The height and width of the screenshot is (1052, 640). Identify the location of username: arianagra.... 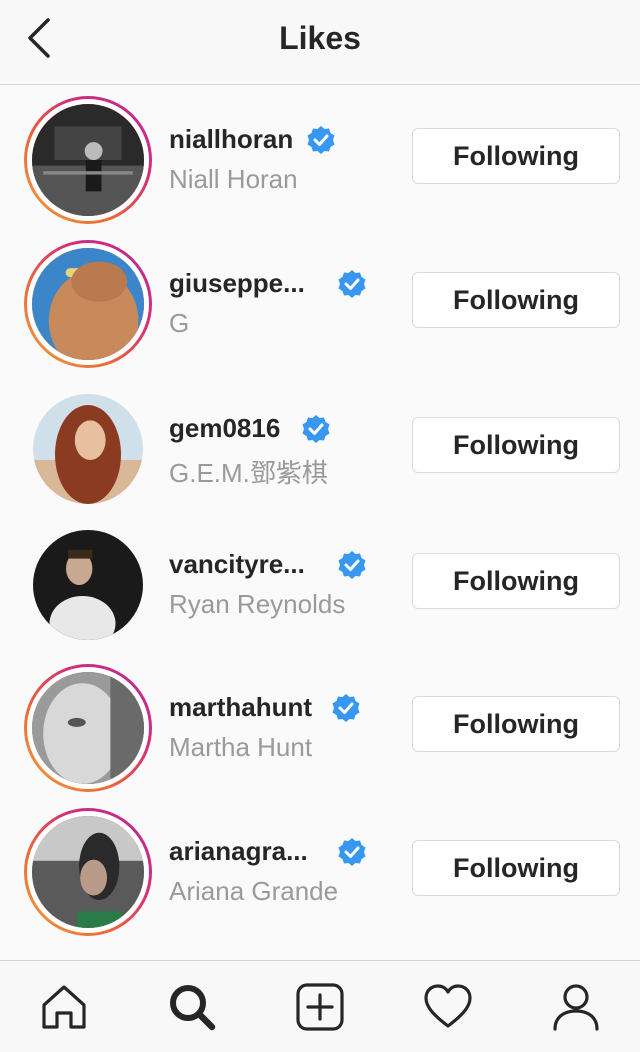
(238, 851).